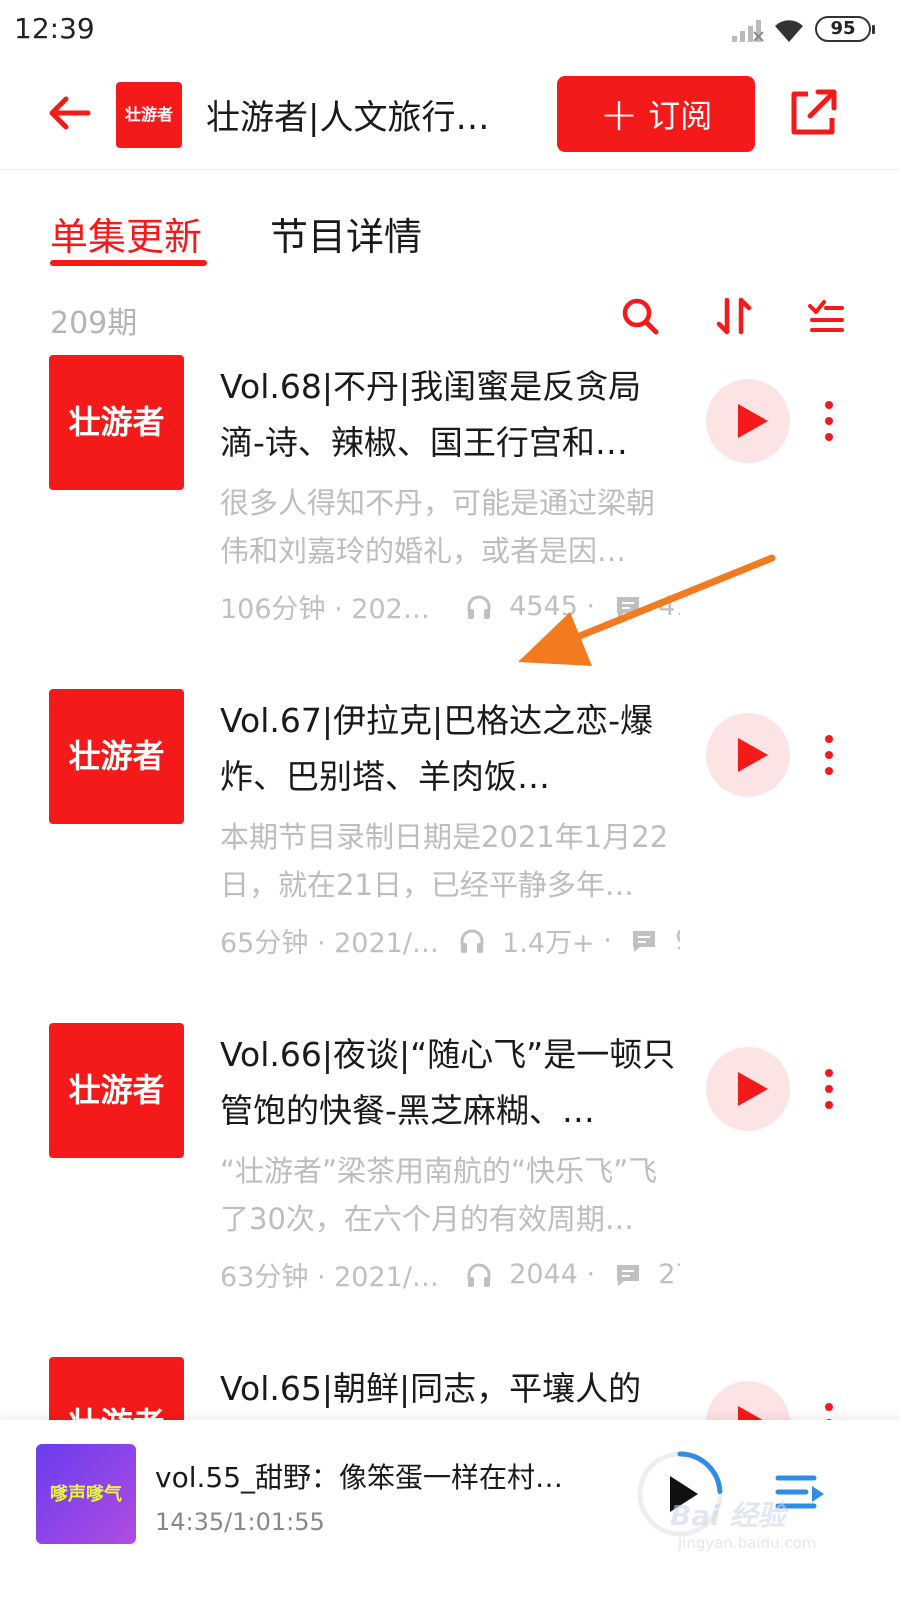 Image resolution: width=900 pixels, height=1600 pixels. I want to click on player-cover: 嗲声嗲气, so click(86, 1494).